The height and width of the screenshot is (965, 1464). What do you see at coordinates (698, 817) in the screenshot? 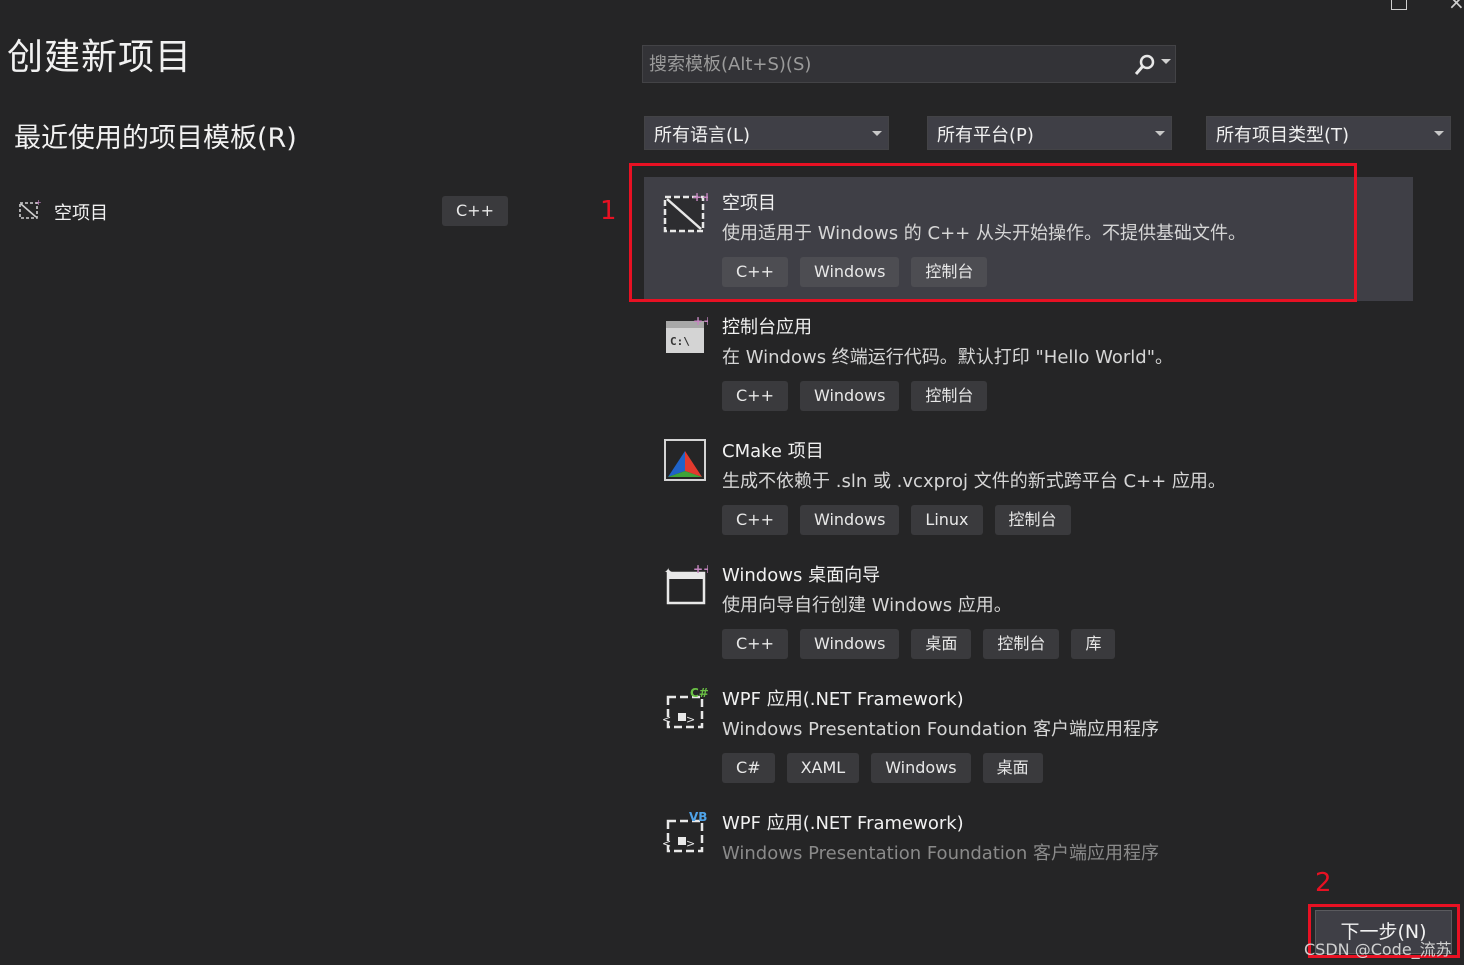
I see `svg-text: VB` at bounding box center [698, 817].